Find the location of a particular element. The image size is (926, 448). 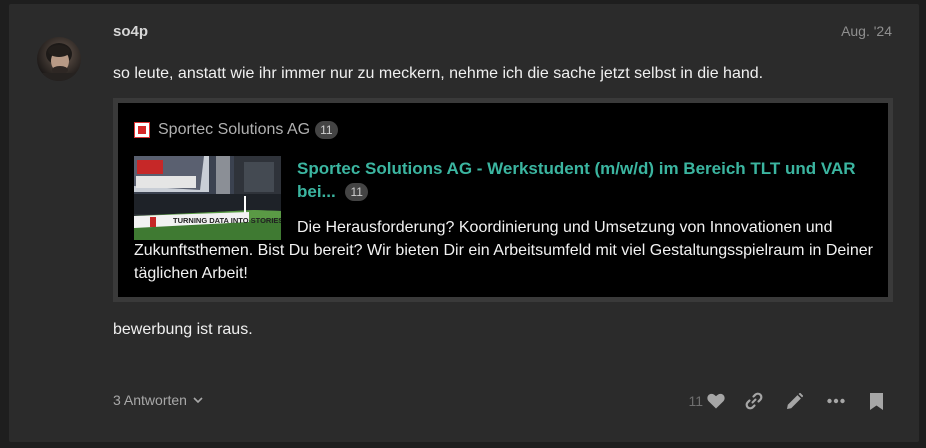

username: so4p is located at coordinates (130, 31).